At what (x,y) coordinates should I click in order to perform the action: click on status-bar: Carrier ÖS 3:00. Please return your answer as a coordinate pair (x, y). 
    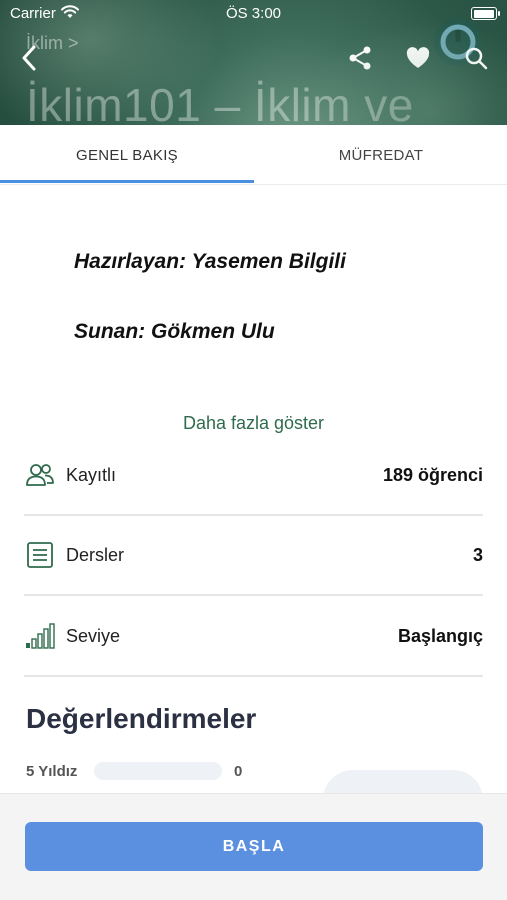
    Looking at the image, I should click on (253, 14).